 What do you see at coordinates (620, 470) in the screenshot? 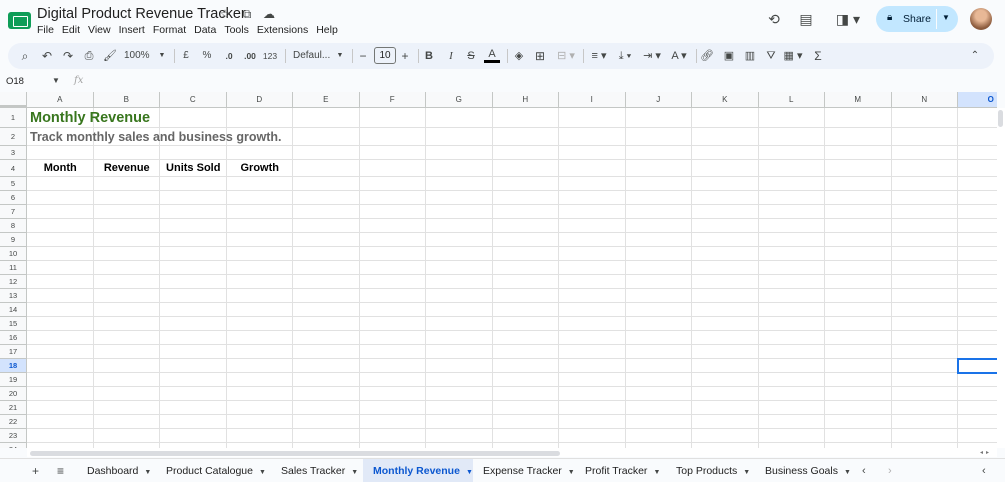
I see `sheet-tab-profit-tracker: Profit Tracker ▼` at bounding box center [620, 470].